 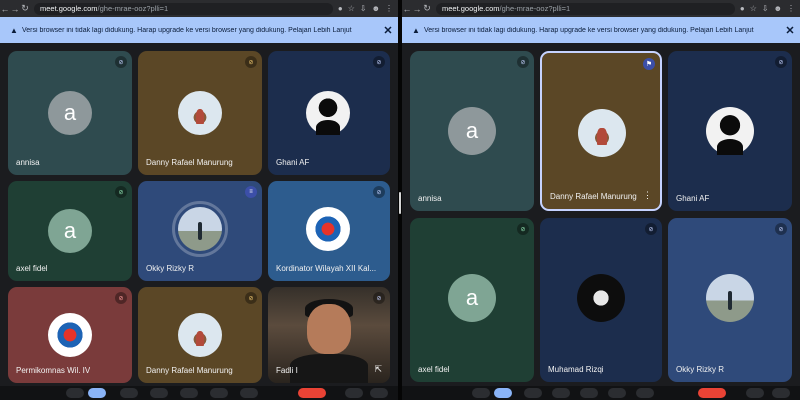 What do you see at coordinates (647, 195) in the screenshot?
I see `more-vert-icon: ⋮` at bounding box center [647, 195].